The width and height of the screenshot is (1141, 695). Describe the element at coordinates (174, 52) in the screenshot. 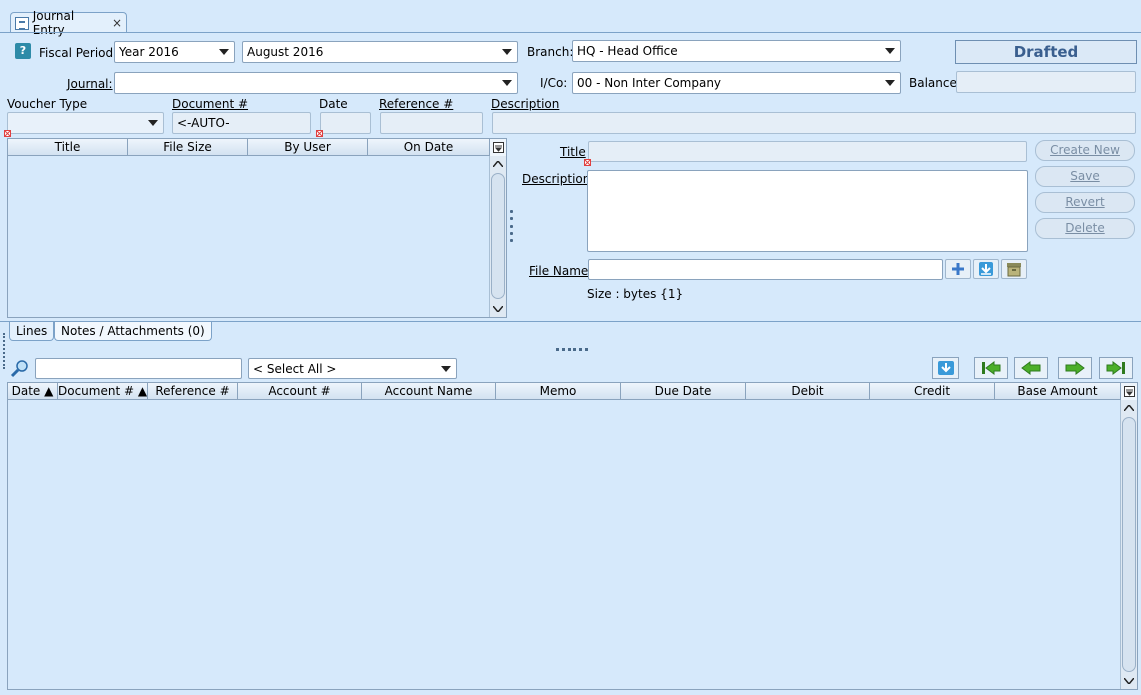

I see `fiscal-year-select: Year 2016` at that location.